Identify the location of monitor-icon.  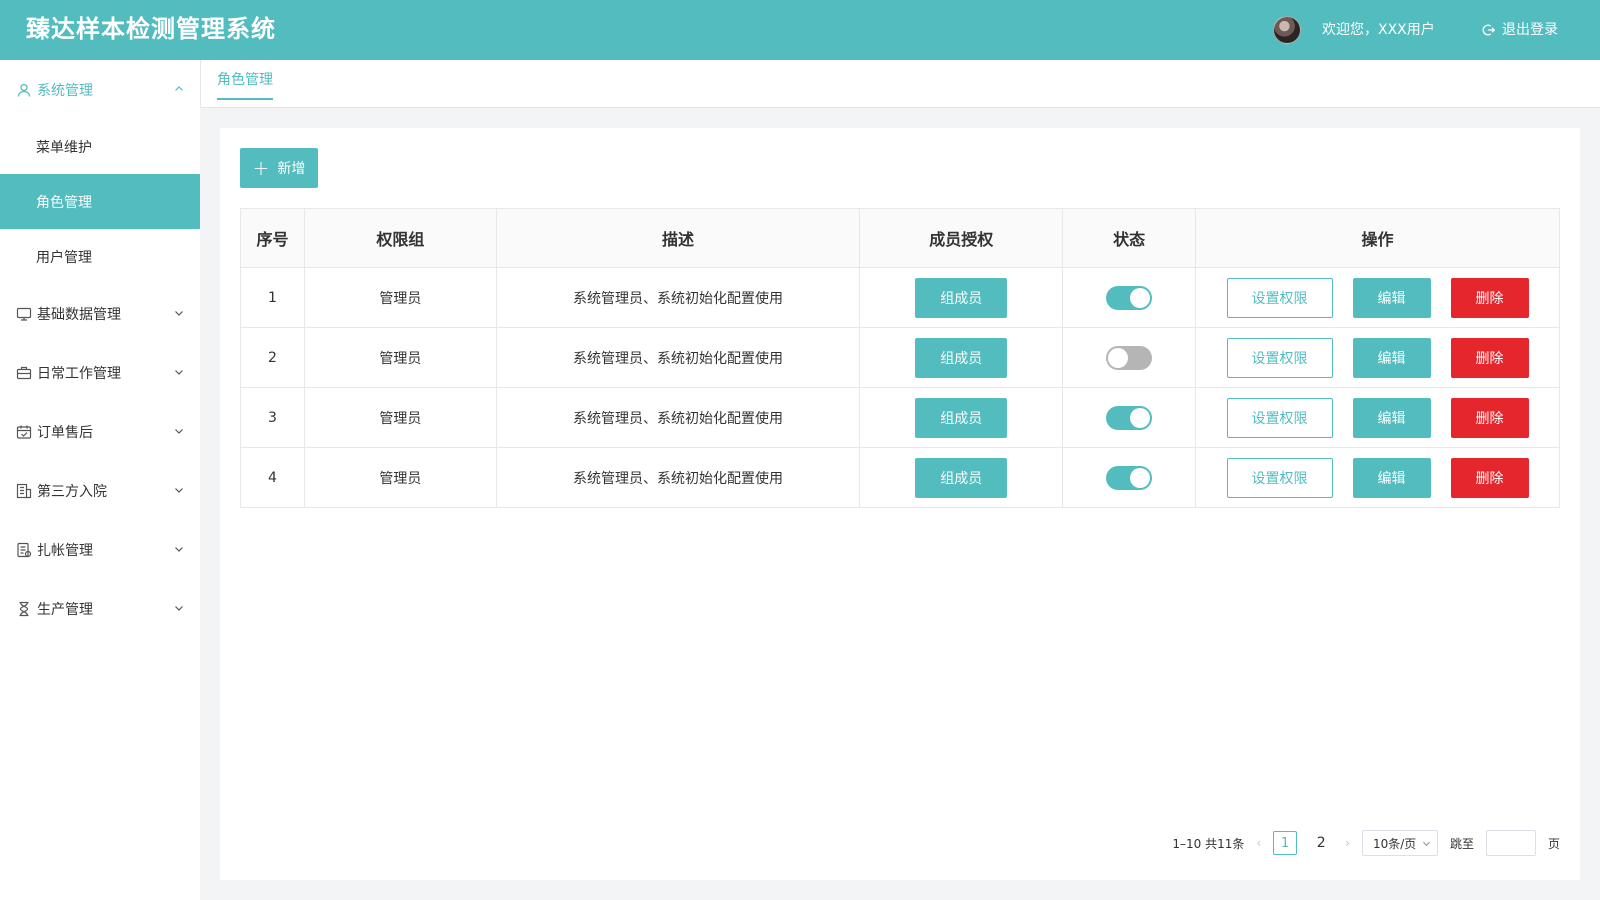
(24, 314).